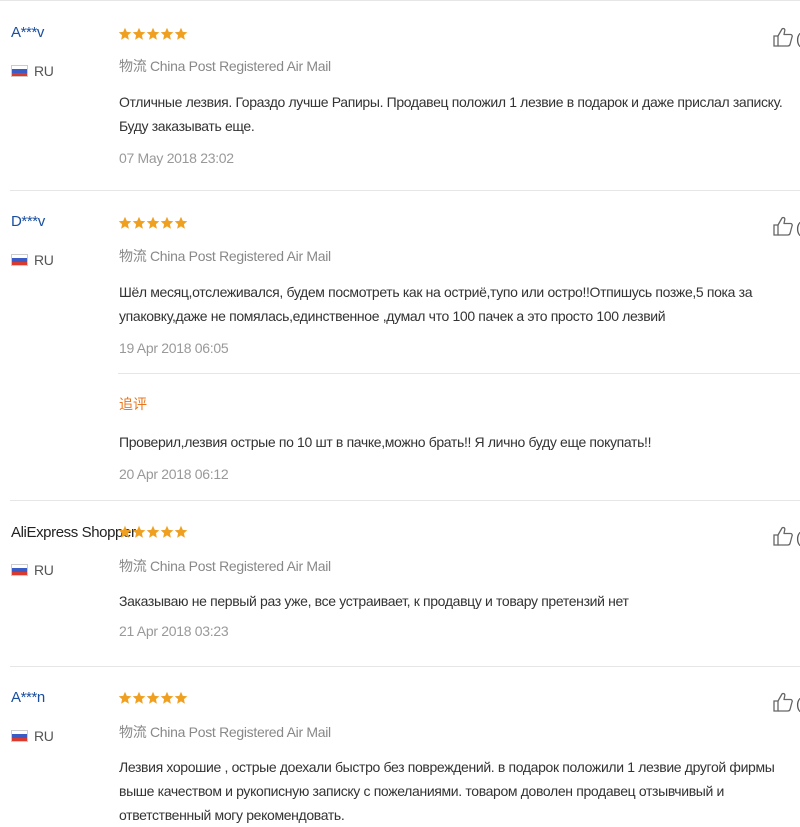  Describe the element at coordinates (133, 404) in the screenshot. I see `followup-label: 追评` at that location.